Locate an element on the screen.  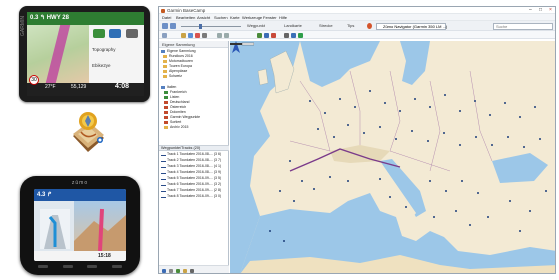
tool-icon is located at coordinates (204, 35).